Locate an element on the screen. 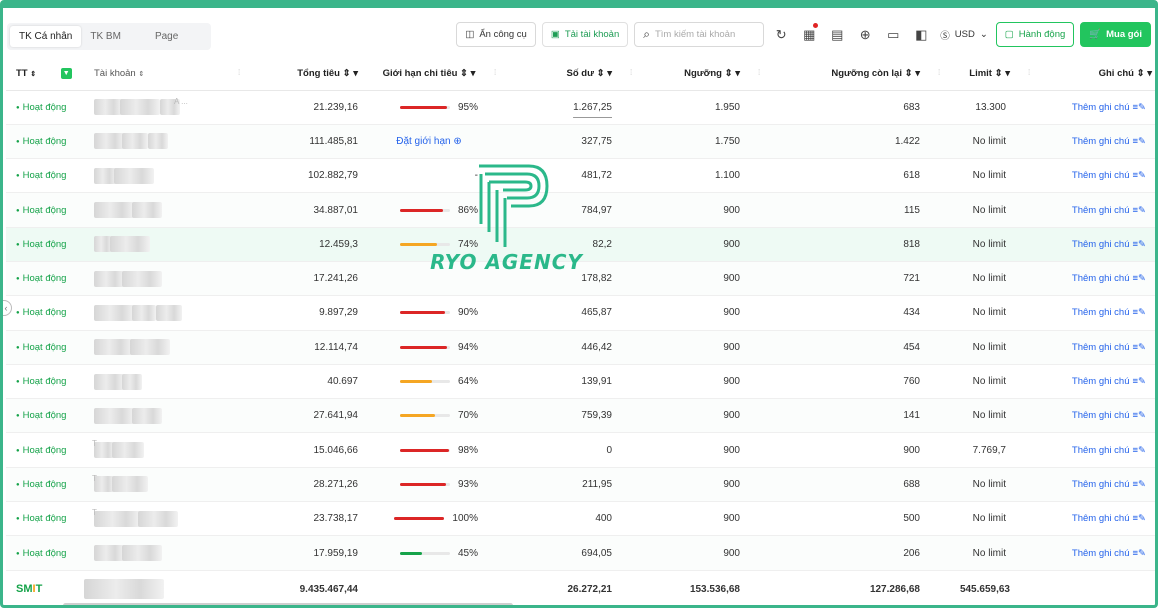  col-total-spend: ⁞ Tổng tiêu ⇕ ▾ is located at coordinates (301, 74).